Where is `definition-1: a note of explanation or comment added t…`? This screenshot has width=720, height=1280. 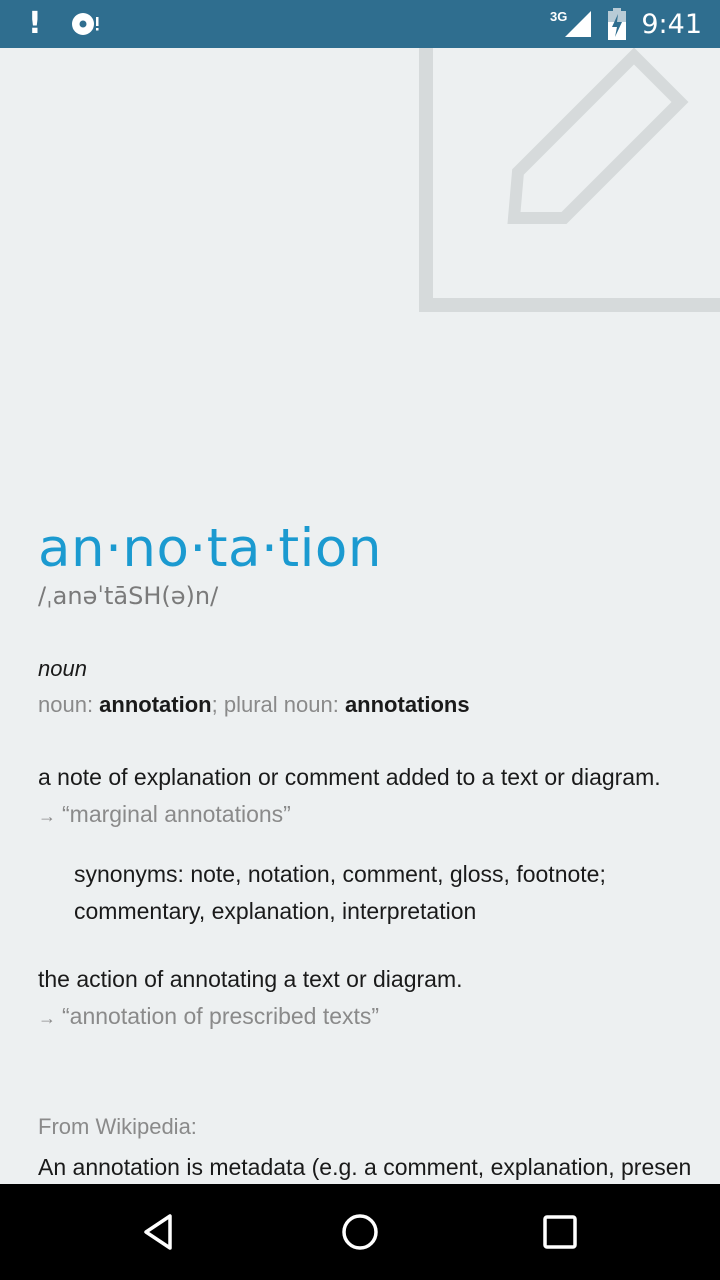 definition-1: a note of explanation or comment added t… is located at coordinates (349, 777).